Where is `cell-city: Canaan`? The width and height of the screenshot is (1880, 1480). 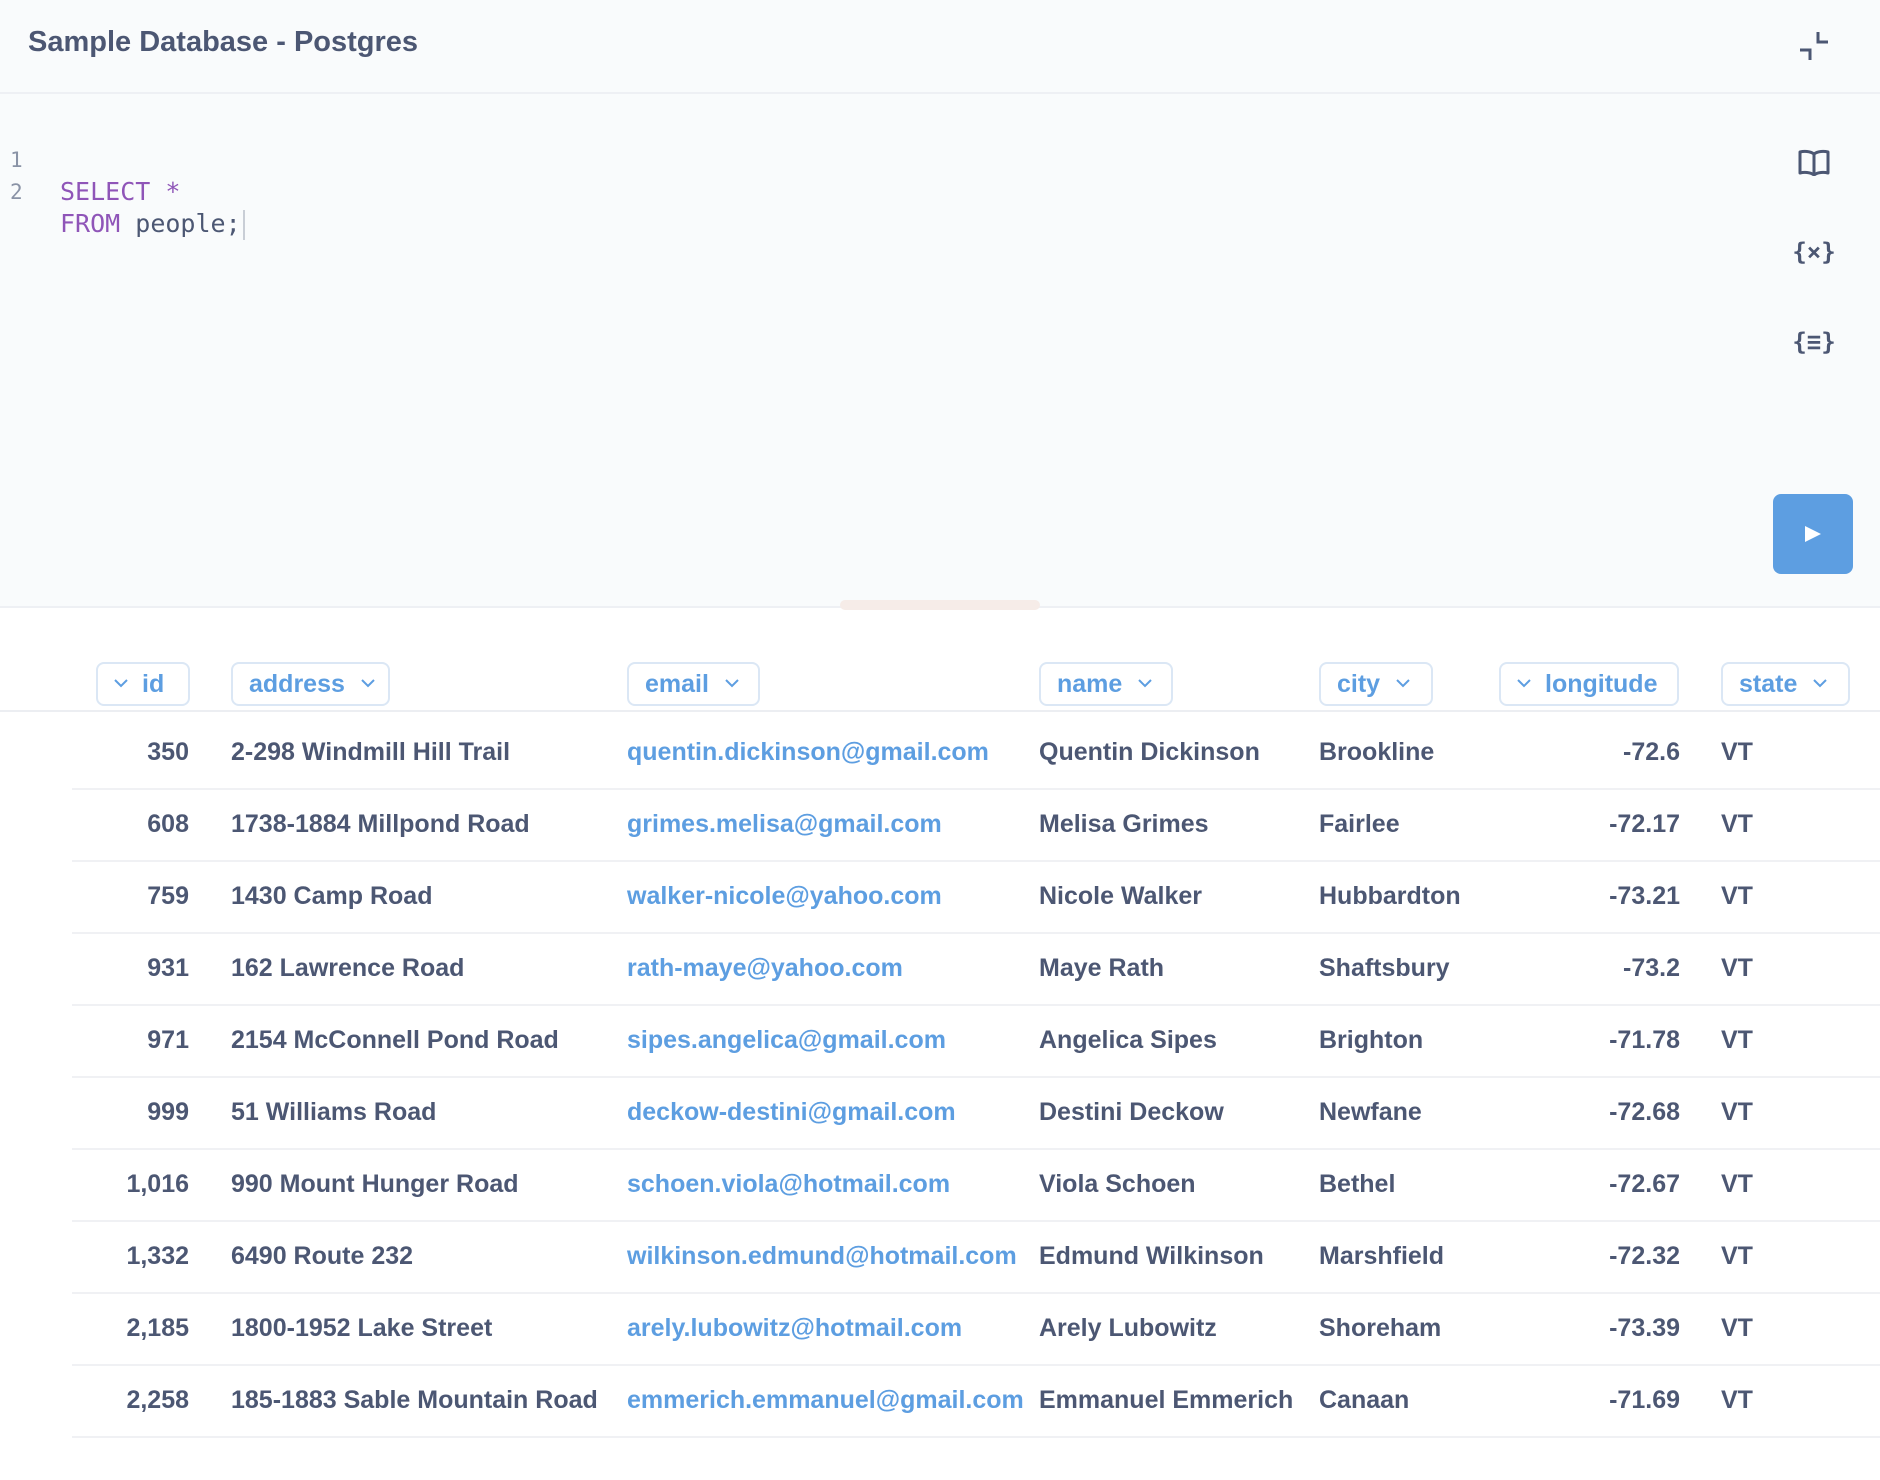
cell-city: Canaan is located at coordinates (1364, 1400).